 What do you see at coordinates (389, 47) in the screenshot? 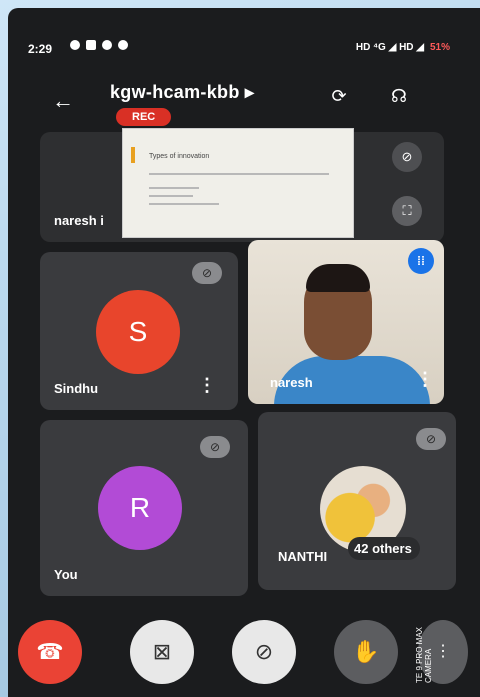
I see `network-indicator: HD ⁴G ◢ HD ◢` at bounding box center [389, 47].